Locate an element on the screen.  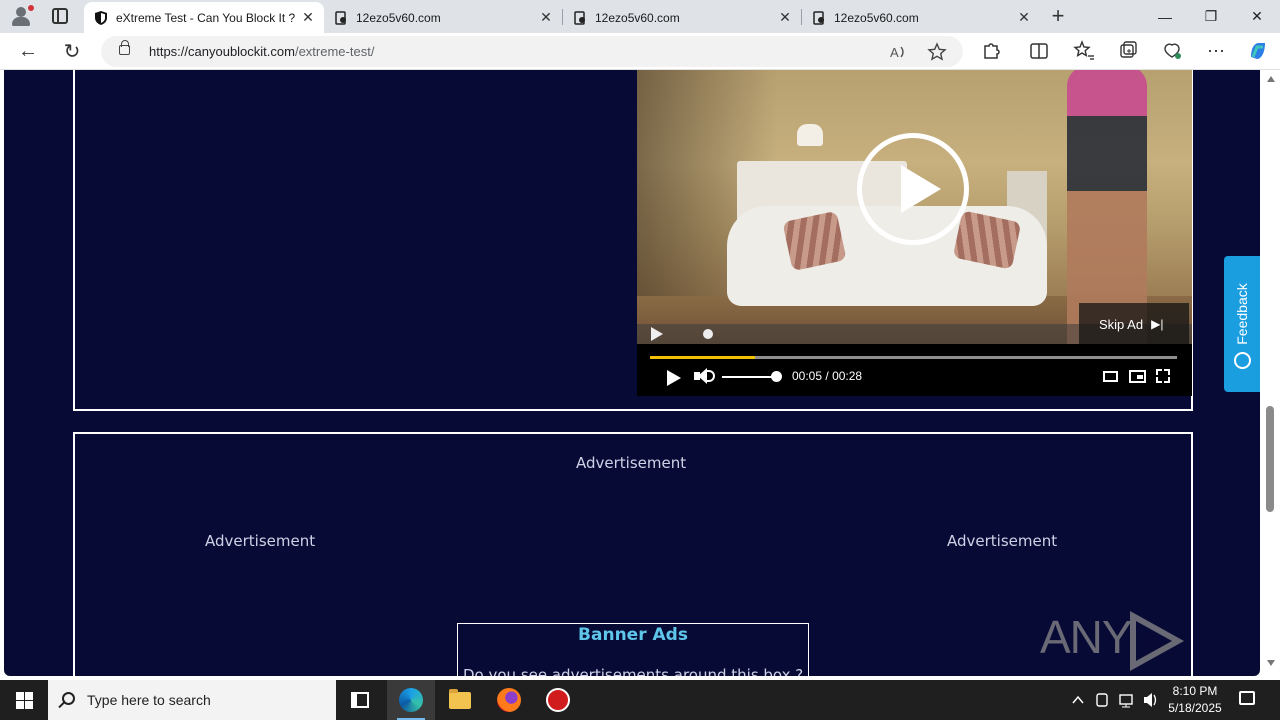
taskbar-search-box: Type here to search is located at coordinates (192, 700).